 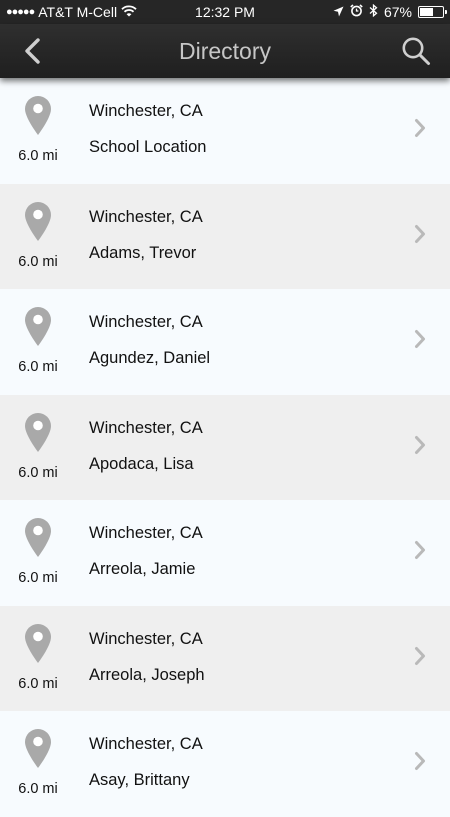 I want to click on page-title: Directory, so click(x=224, y=50).